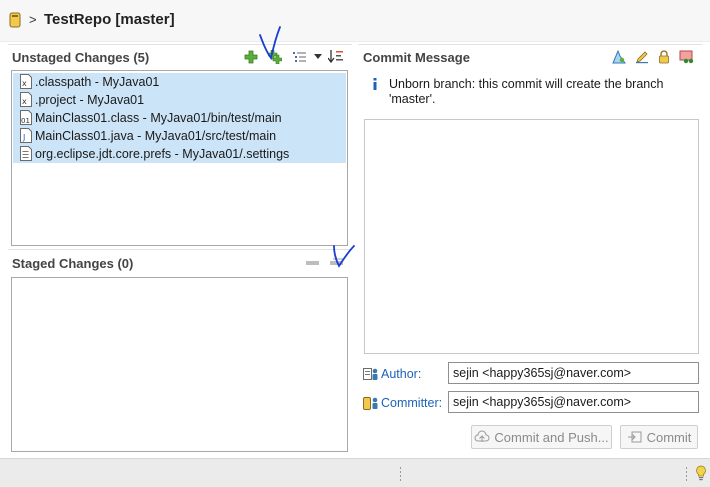 This screenshot has width=710, height=487. Describe the element at coordinates (411, 403) in the screenshot. I see `committer-label: Committer:` at that location.